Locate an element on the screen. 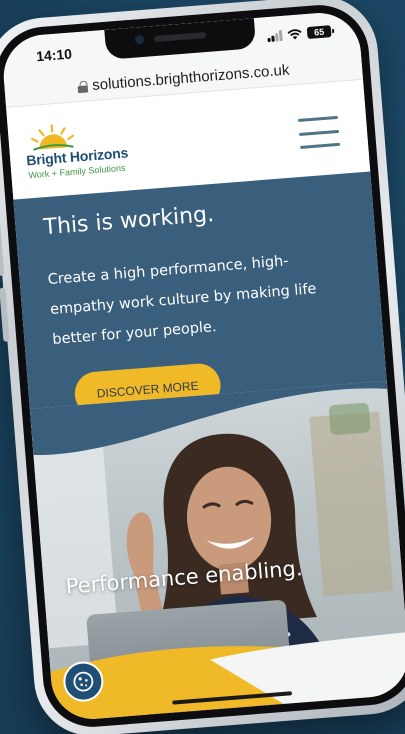  cookie-icon is located at coordinates (83, 681).